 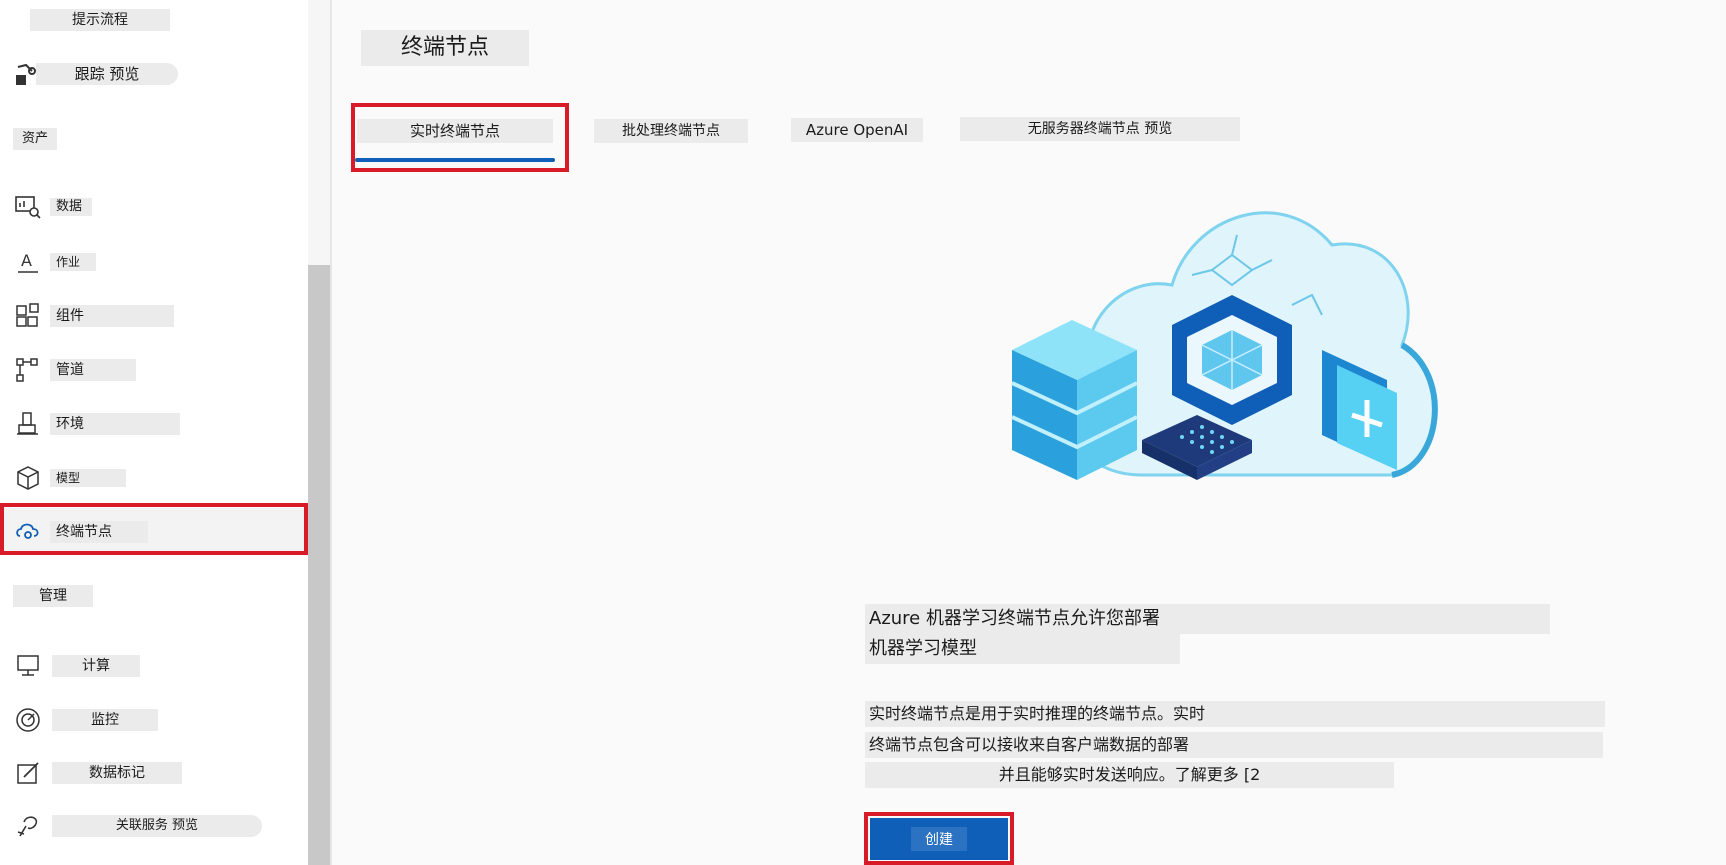 What do you see at coordinates (157, 826) in the screenshot?
I see `sidebar-item-label: 关联服务 预览` at bounding box center [157, 826].